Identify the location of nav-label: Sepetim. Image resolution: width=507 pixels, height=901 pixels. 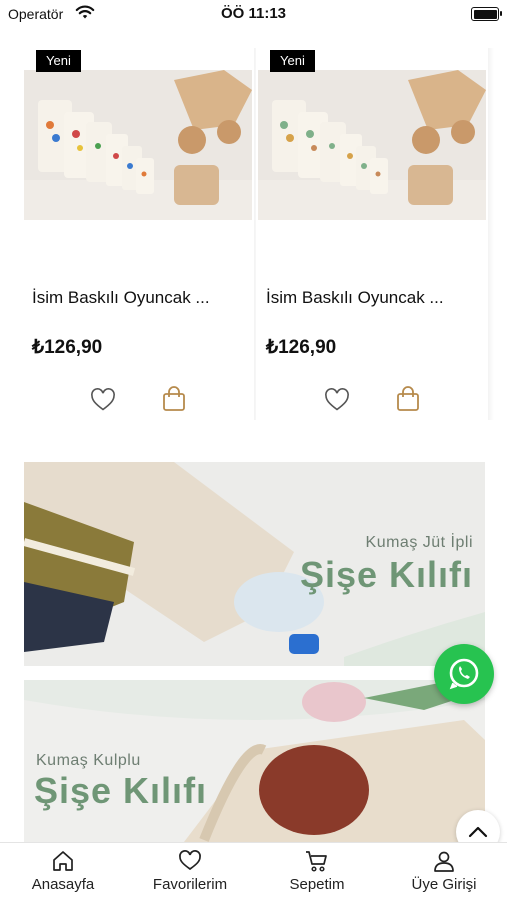
(317, 884).